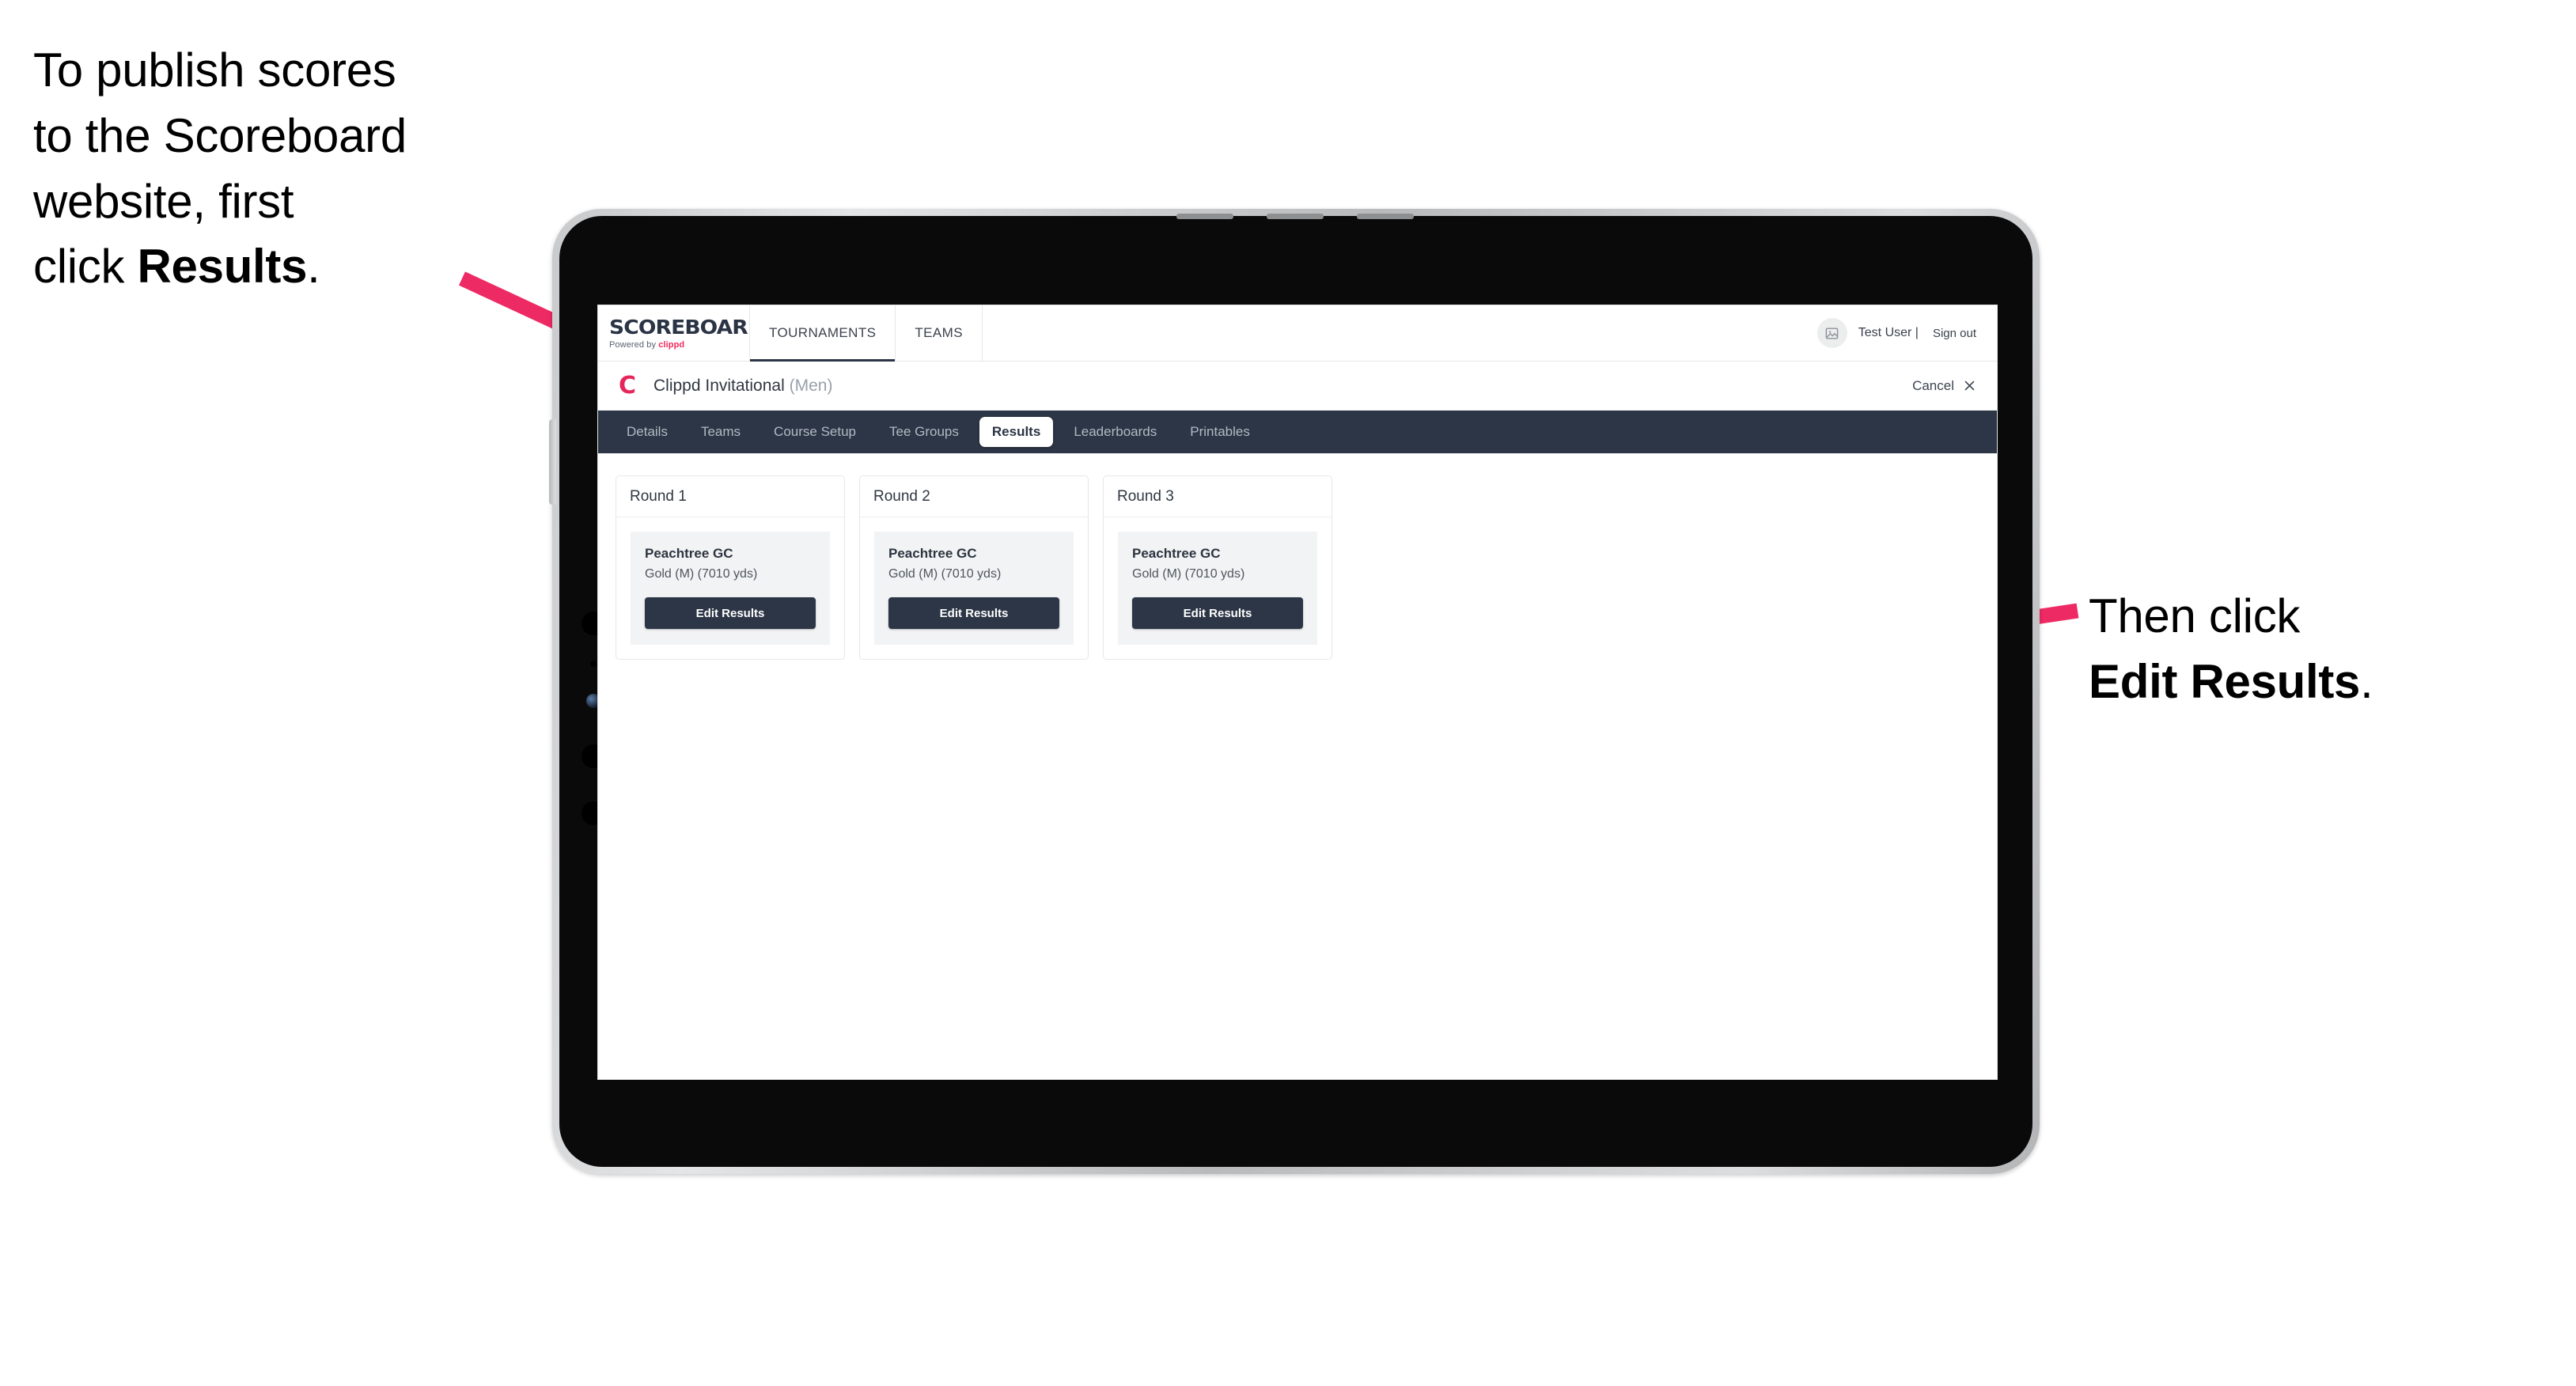 This screenshot has width=2576, height=1386. I want to click on section-tab-leaderboards: Leaderboards, so click(1115, 432).